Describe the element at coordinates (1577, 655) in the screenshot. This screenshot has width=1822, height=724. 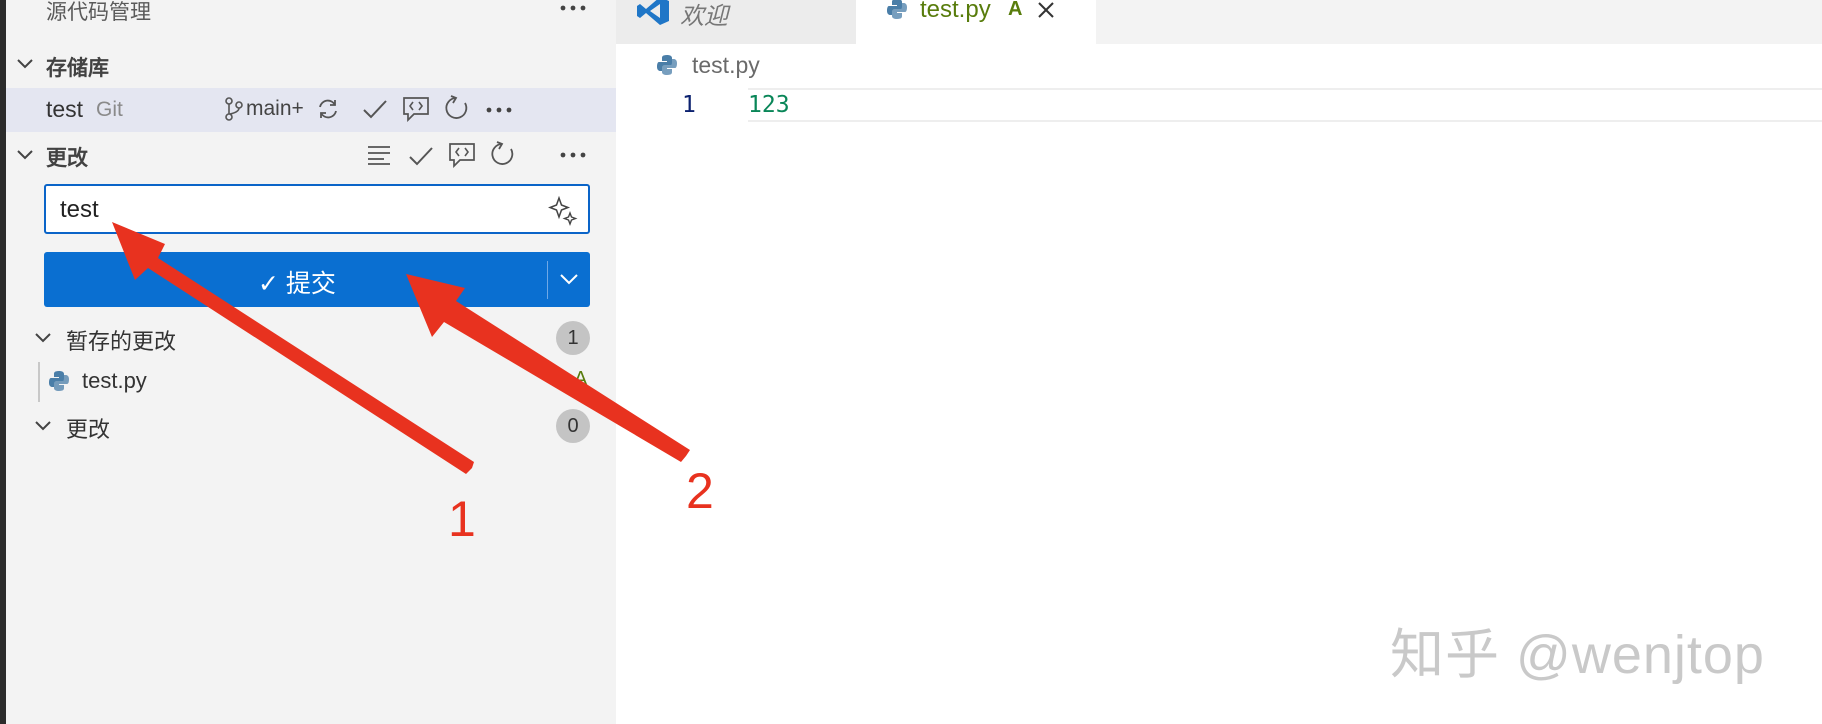
I see `watermark: 知乎 @wenjtop` at that location.